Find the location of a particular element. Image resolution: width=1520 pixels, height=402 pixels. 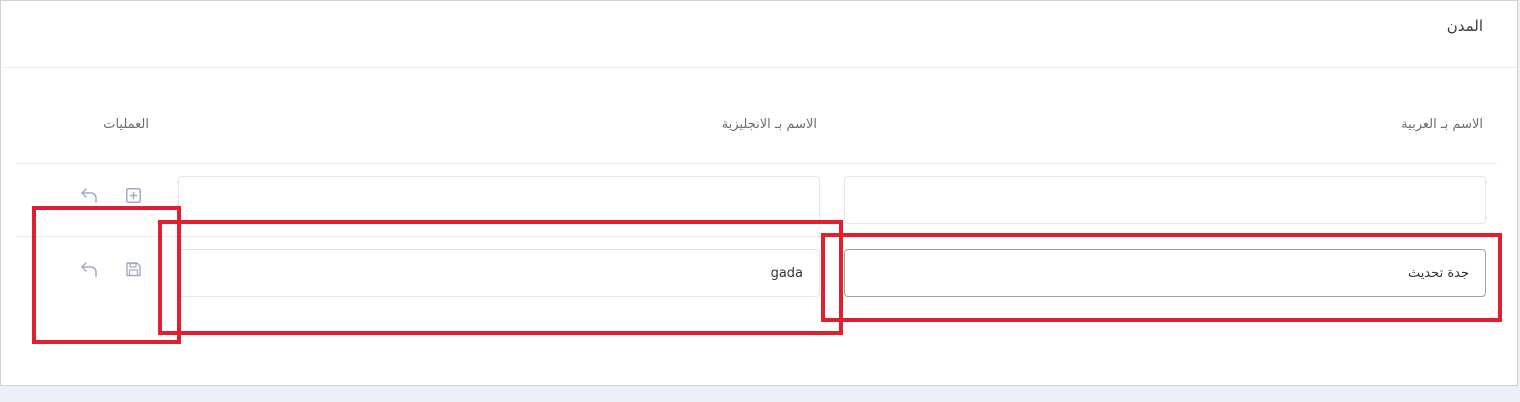

header-divider is located at coordinates (759, 67).